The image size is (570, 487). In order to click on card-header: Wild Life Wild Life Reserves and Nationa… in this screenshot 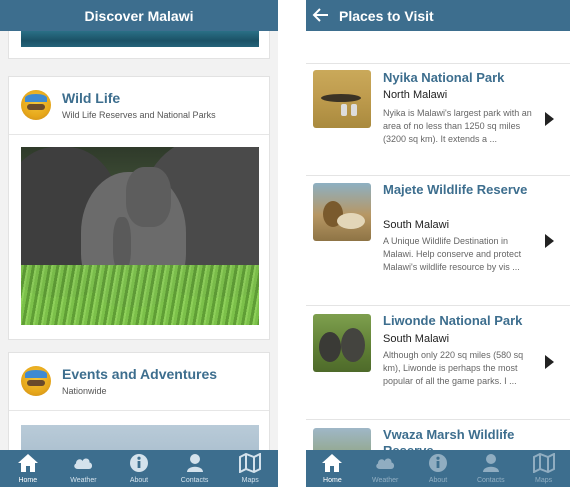, I will do `click(139, 106)`.